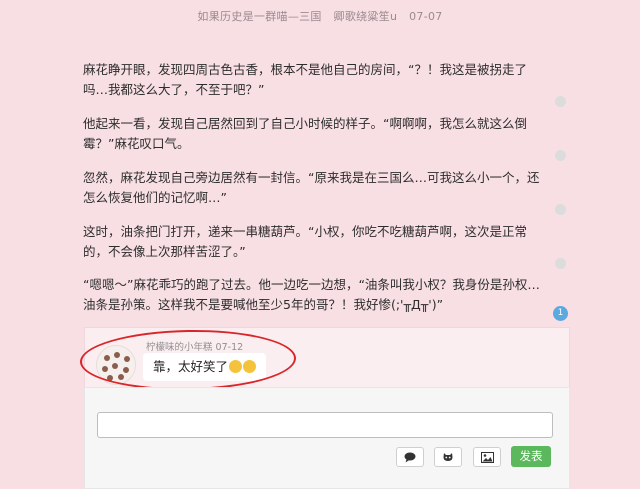 Image resolution: width=640 pixels, height=489 pixels. Describe the element at coordinates (531, 456) in the screenshot. I see `publish-button: 发表` at that location.